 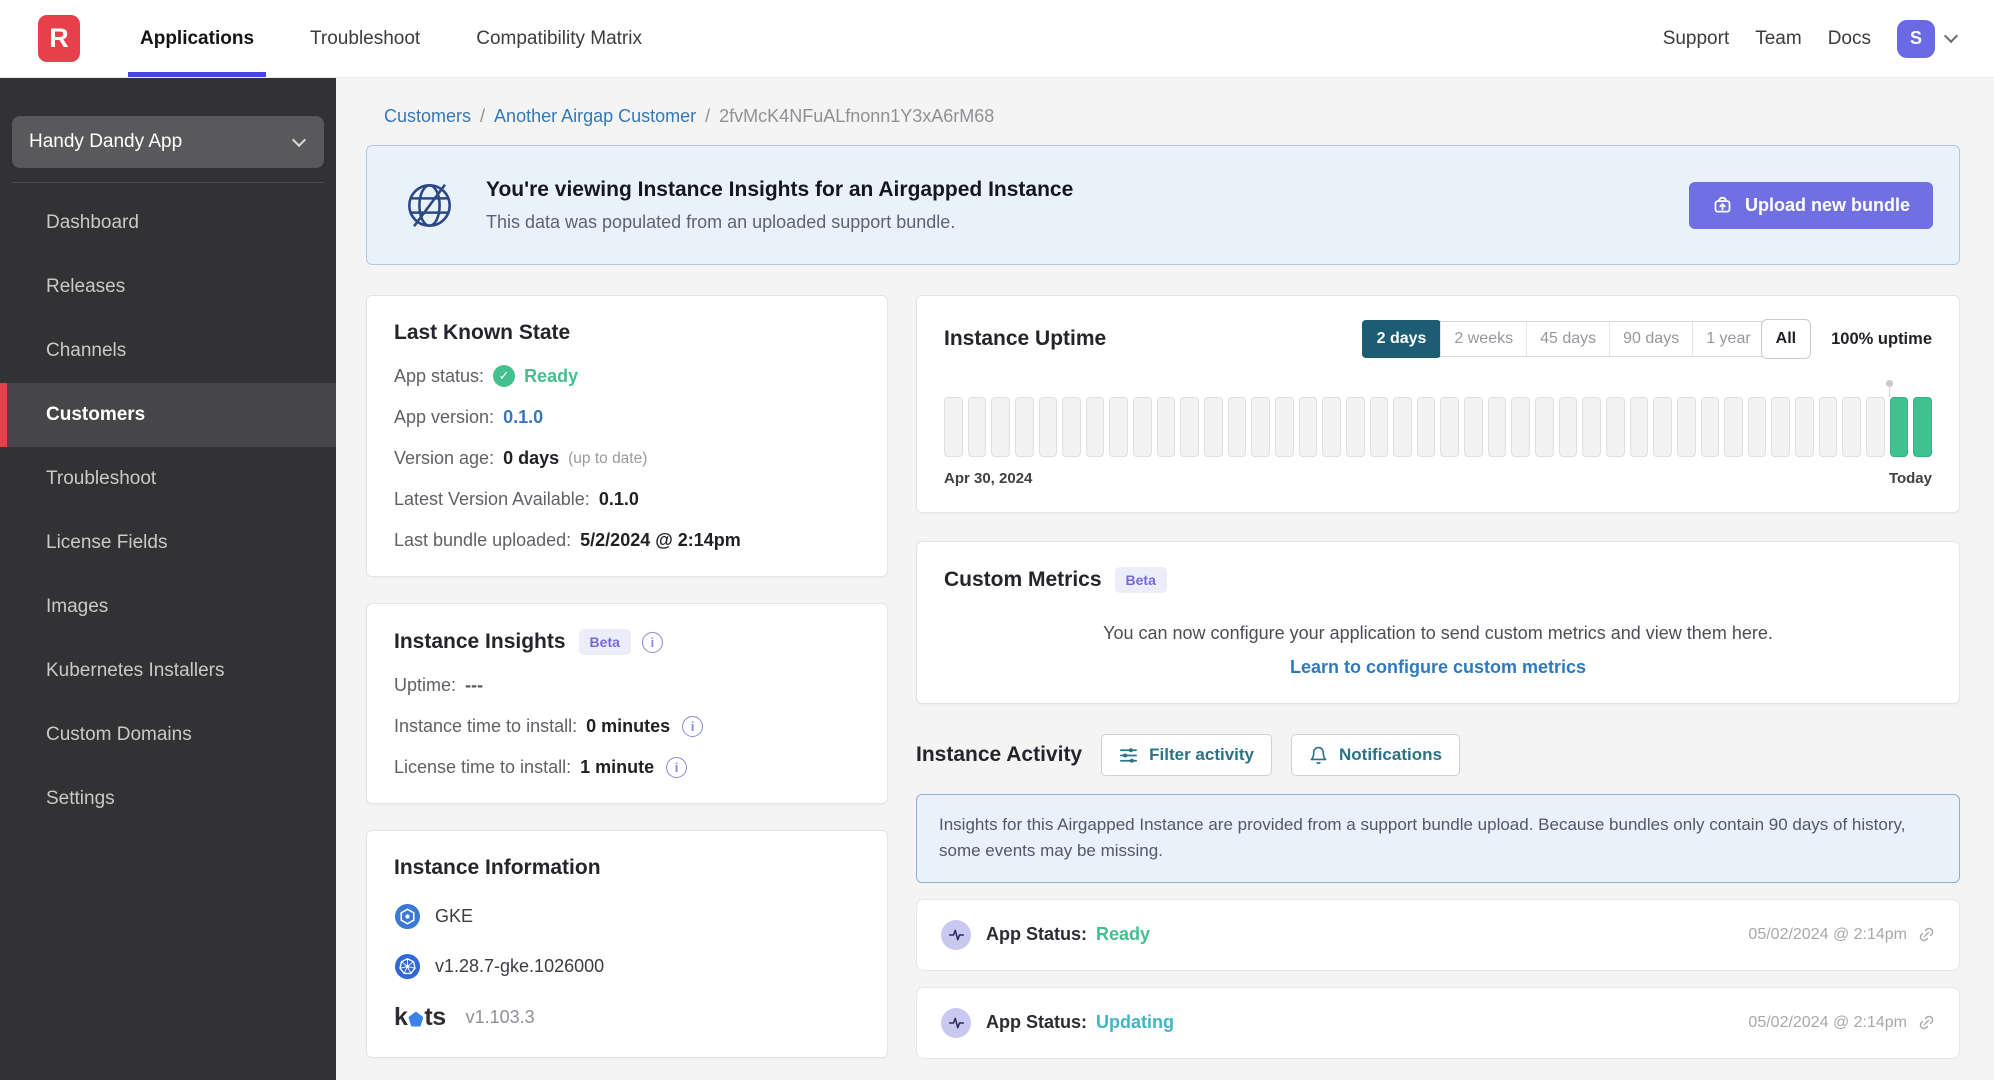 I want to click on nav-item: Docs, so click(x=1849, y=39).